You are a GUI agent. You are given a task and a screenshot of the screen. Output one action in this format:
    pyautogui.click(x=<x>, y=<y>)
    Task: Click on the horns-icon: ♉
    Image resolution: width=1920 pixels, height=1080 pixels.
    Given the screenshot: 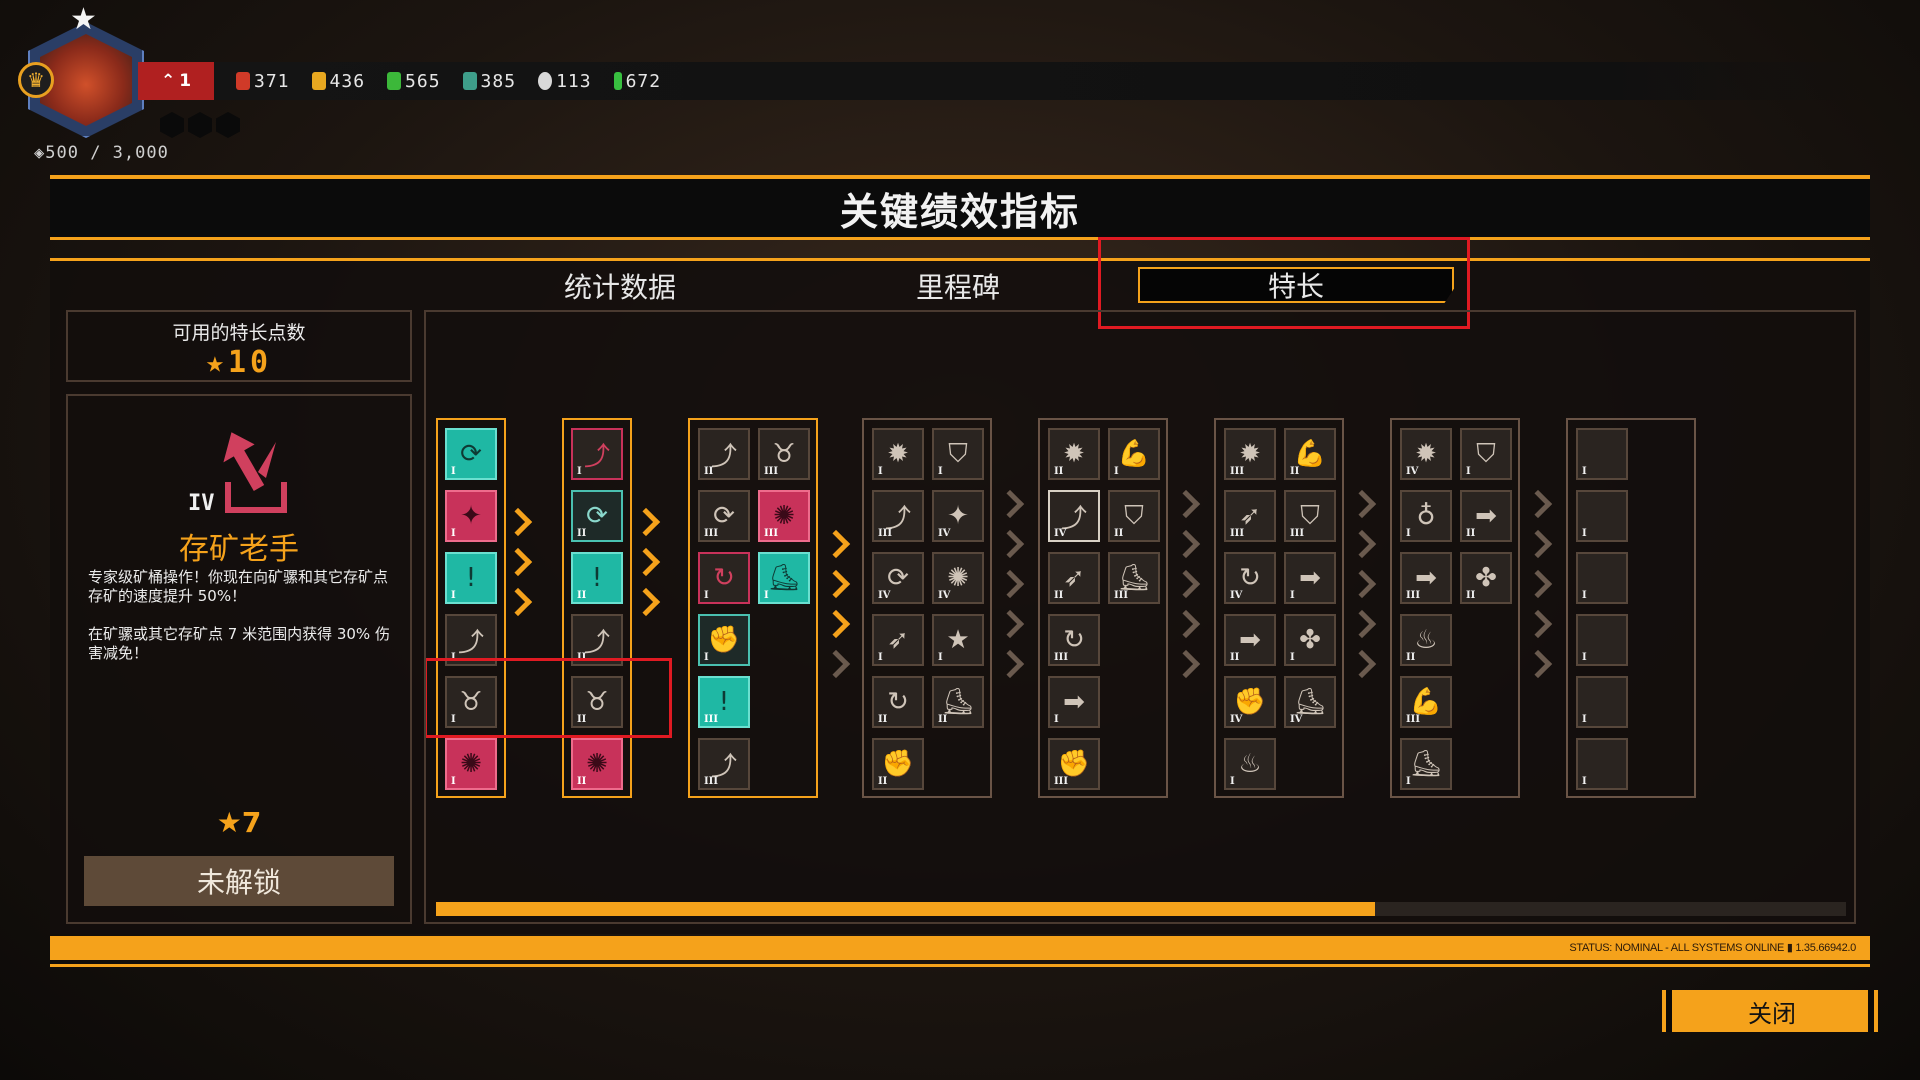 What is the action you would take?
    pyautogui.click(x=784, y=454)
    